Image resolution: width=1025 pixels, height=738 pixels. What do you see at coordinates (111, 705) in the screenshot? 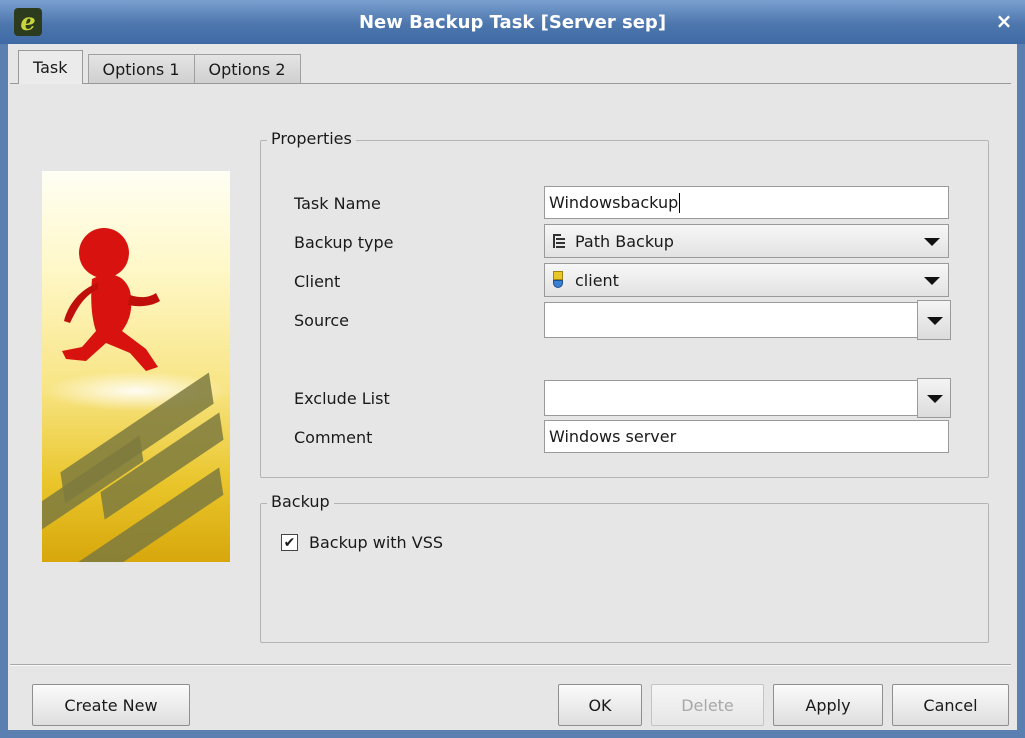
I see `create-new-button: Create New` at bounding box center [111, 705].